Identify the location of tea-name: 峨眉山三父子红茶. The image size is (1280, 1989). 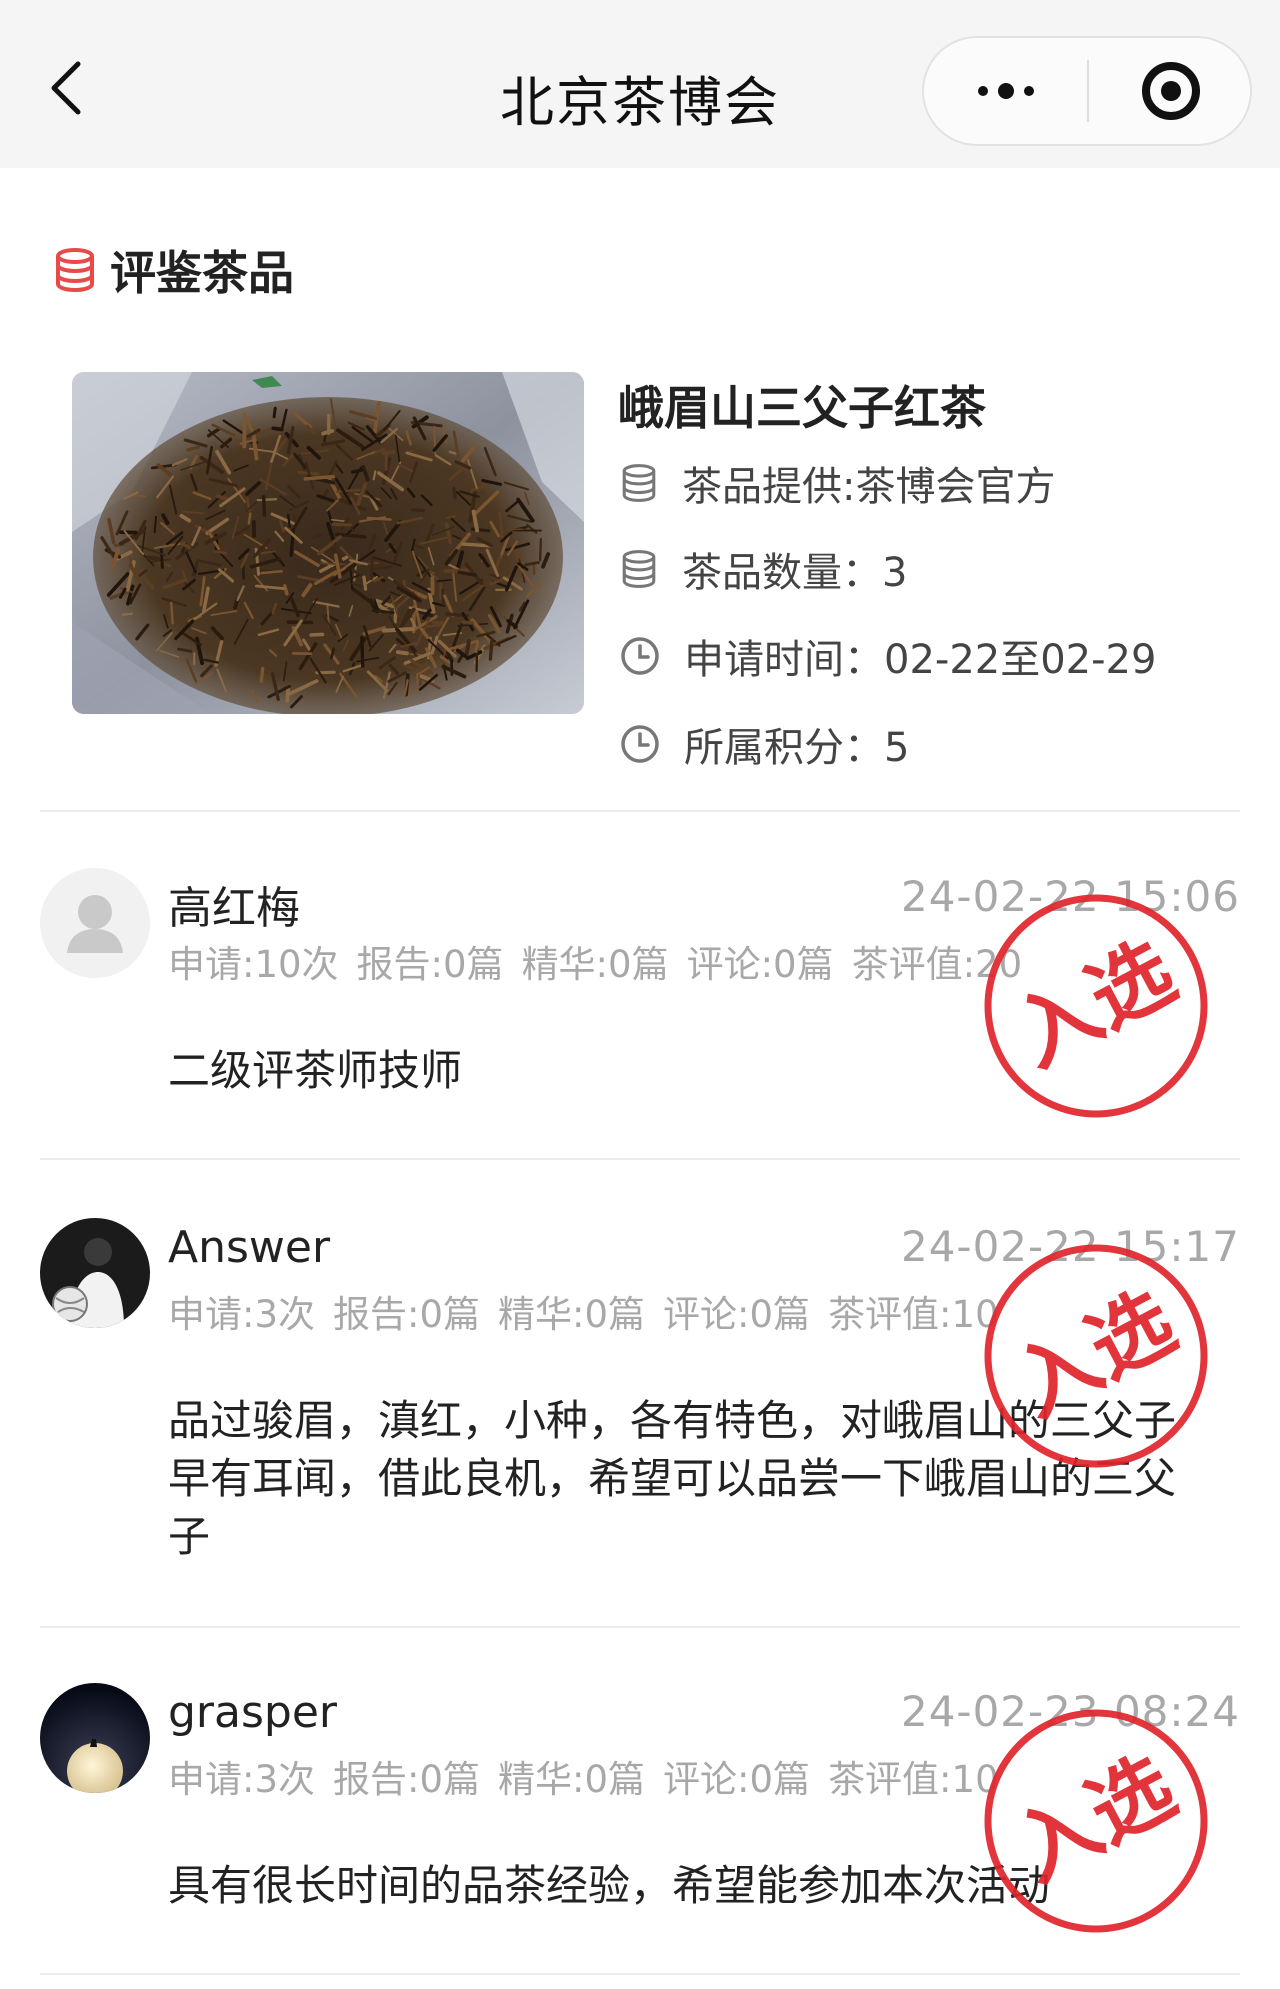
(802, 408).